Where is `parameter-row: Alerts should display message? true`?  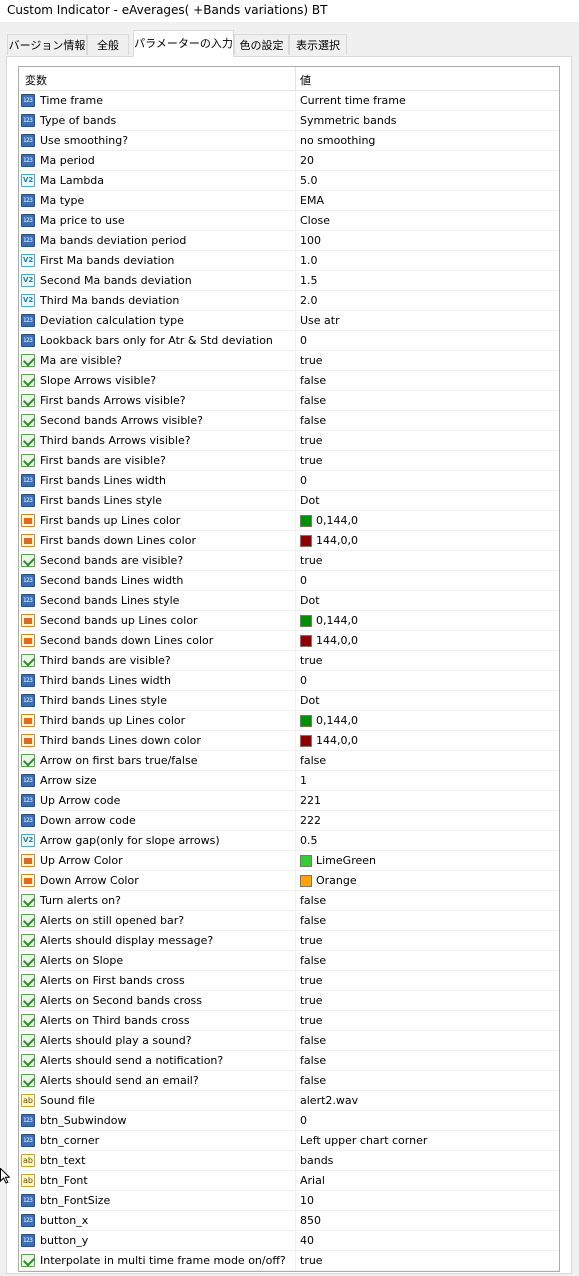
parameter-row: Alerts should display message? true is located at coordinates (289, 941).